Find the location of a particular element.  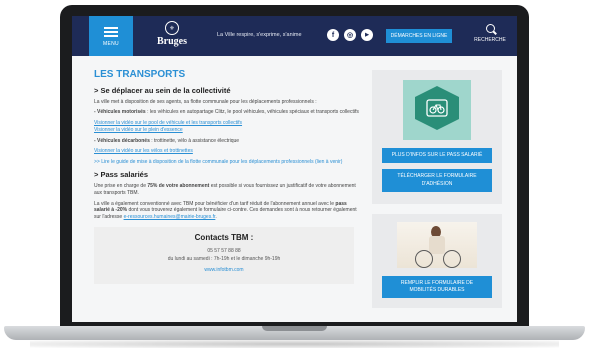

contacts-url: www.infotbm.com is located at coordinates (224, 270).